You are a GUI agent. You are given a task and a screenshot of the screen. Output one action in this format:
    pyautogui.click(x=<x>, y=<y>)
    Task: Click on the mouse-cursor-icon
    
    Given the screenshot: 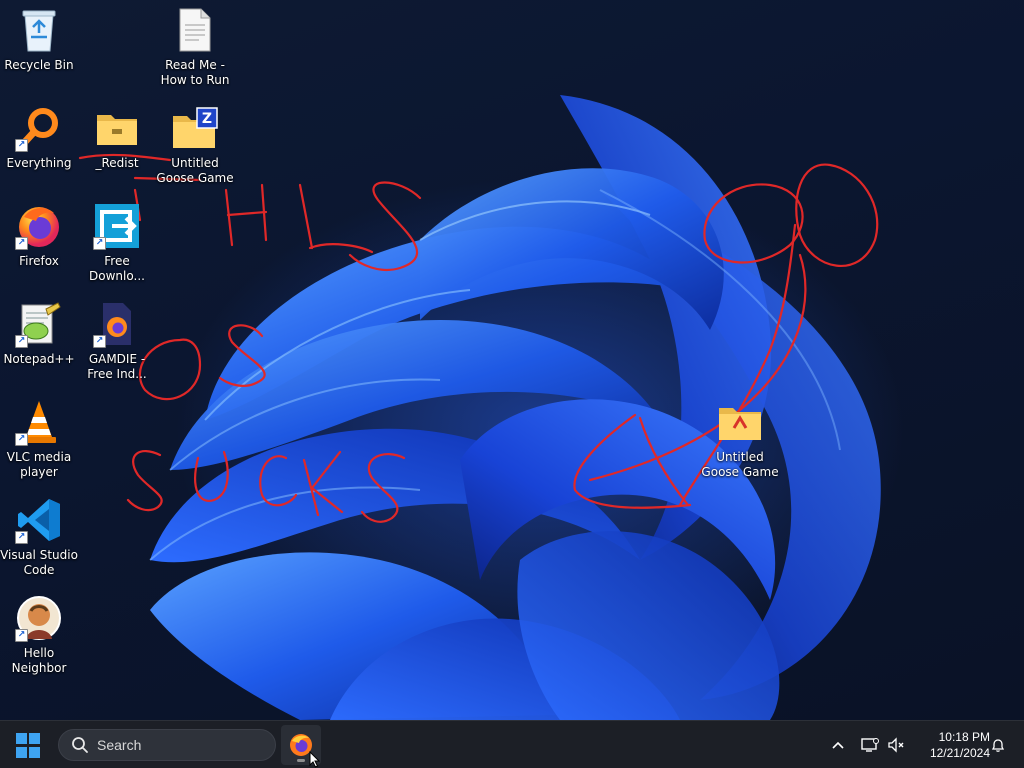 What is the action you would take?
    pyautogui.click(x=315, y=759)
    